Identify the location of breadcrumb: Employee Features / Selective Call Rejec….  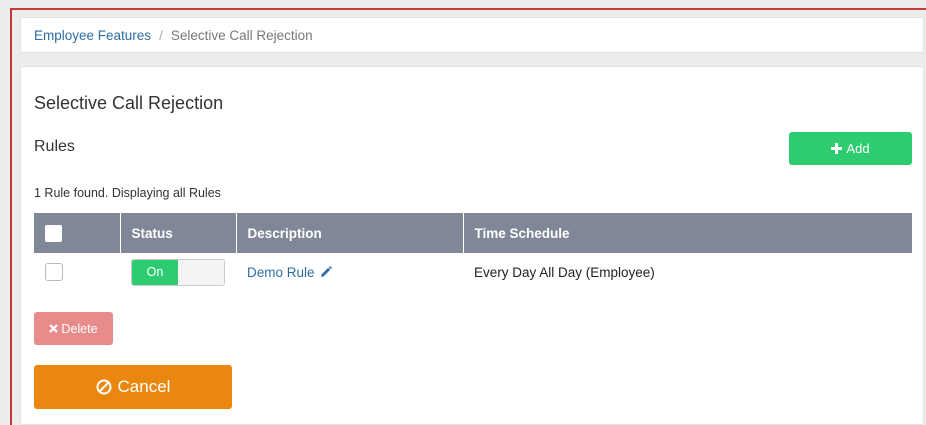
(472, 35).